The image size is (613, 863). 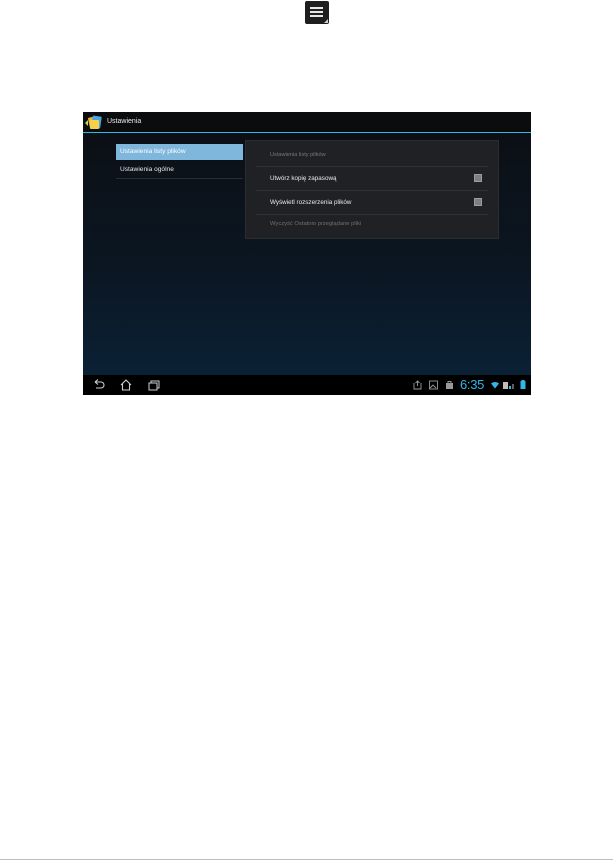 What do you see at coordinates (495, 385) in the screenshot?
I see `wifi-icon` at bounding box center [495, 385].